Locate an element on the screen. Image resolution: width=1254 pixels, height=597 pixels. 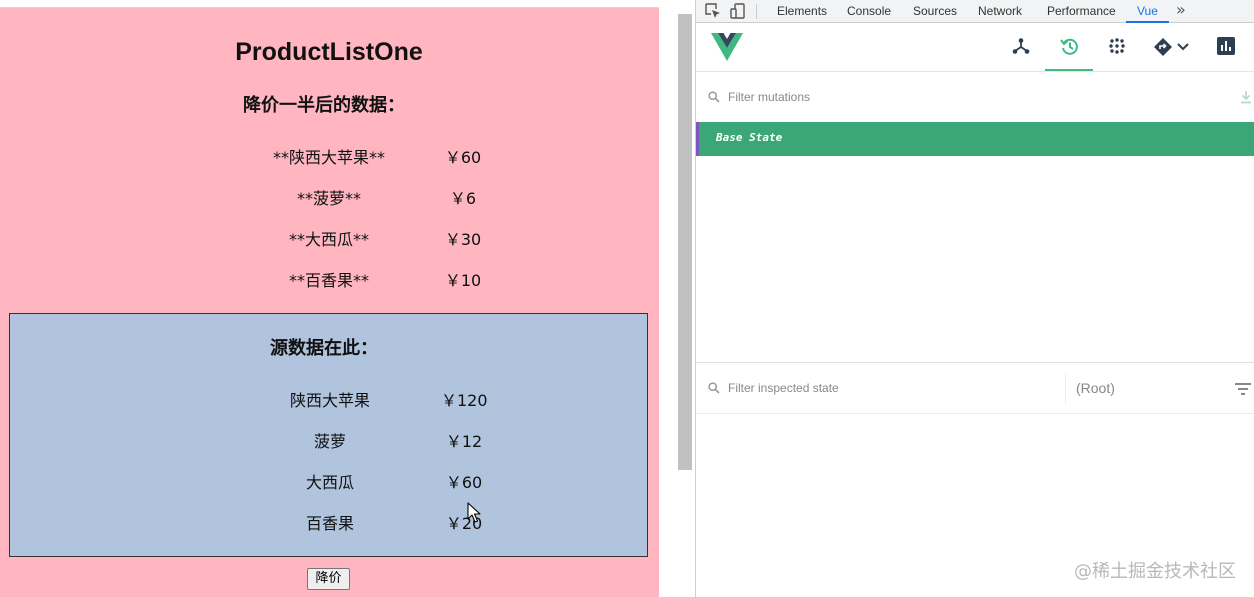
components-button is located at coordinates (1021, 47).